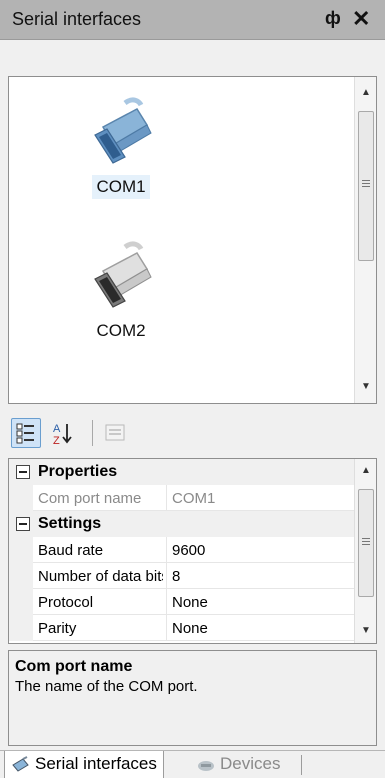 This screenshot has width=385, height=778. I want to click on svg-text: A, so click(57, 429).